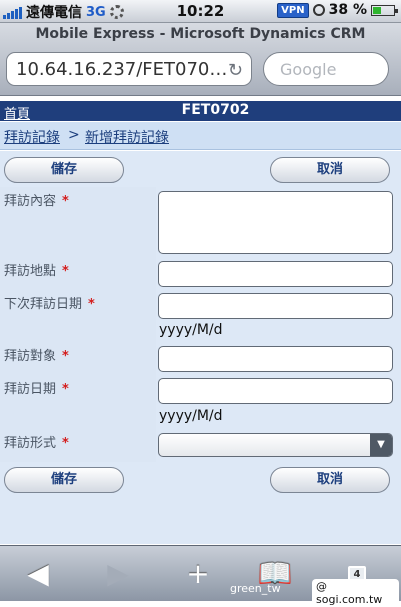  I want to click on visit-type-select: ▼, so click(275, 445).